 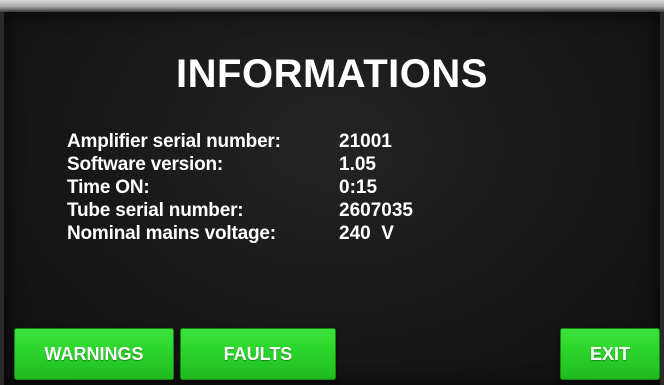 What do you see at coordinates (174, 141) in the screenshot?
I see `info-label: Amplifier serial number:` at bounding box center [174, 141].